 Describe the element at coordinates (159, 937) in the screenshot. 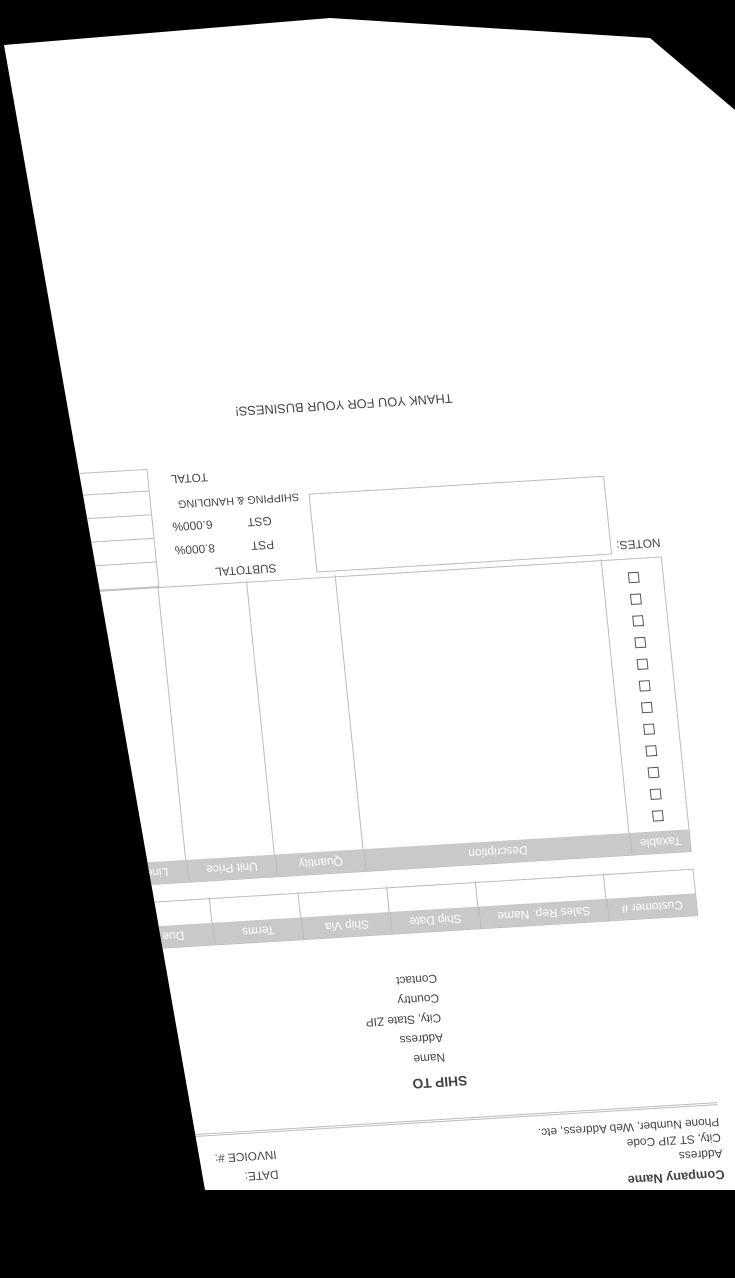

I see `header-due-date: Due Date` at that location.